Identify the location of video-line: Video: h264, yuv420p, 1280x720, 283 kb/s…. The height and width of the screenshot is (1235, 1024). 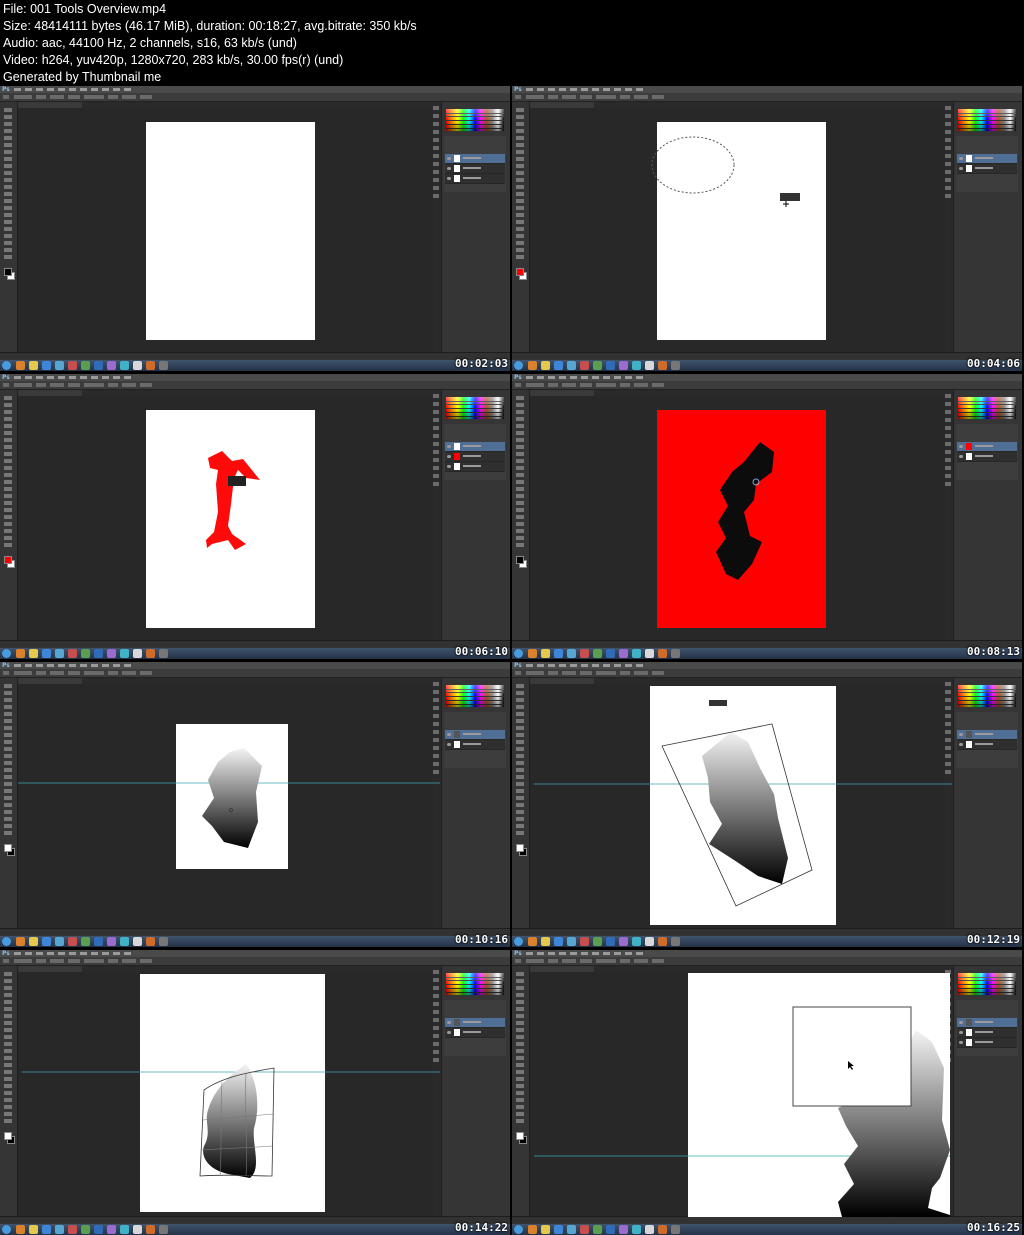
(173, 60).